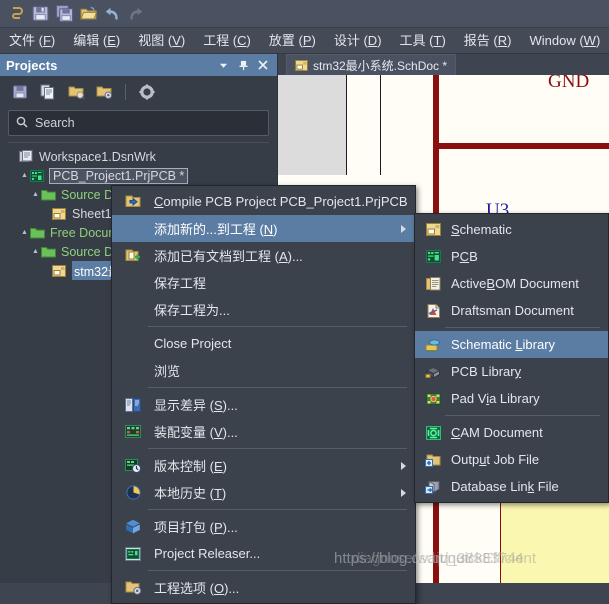  Describe the element at coordinates (133, 404) in the screenshot. I see `show-differences-icon` at that location.